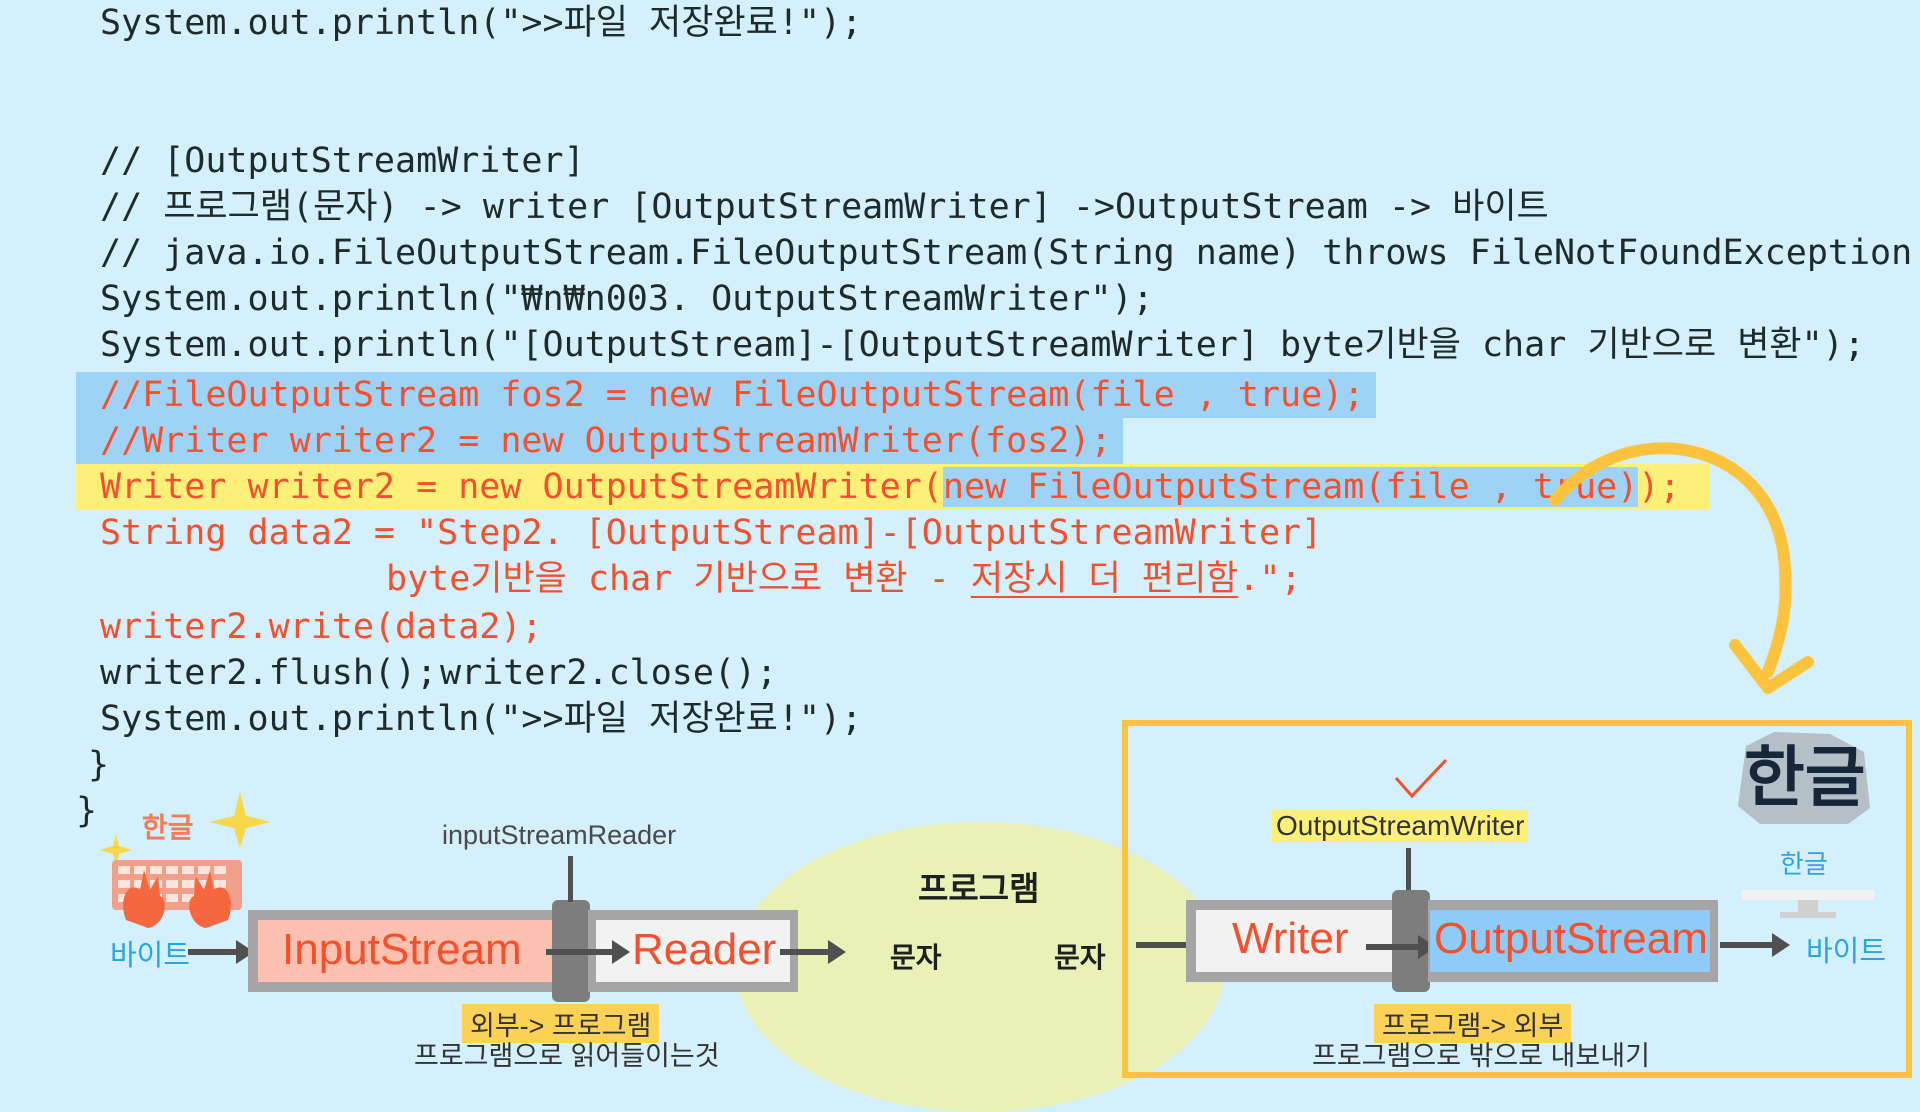 This screenshot has width=1920, height=1112. Describe the element at coordinates (916, 957) in the screenshot. I see `char-left-label: 문자` at that location.